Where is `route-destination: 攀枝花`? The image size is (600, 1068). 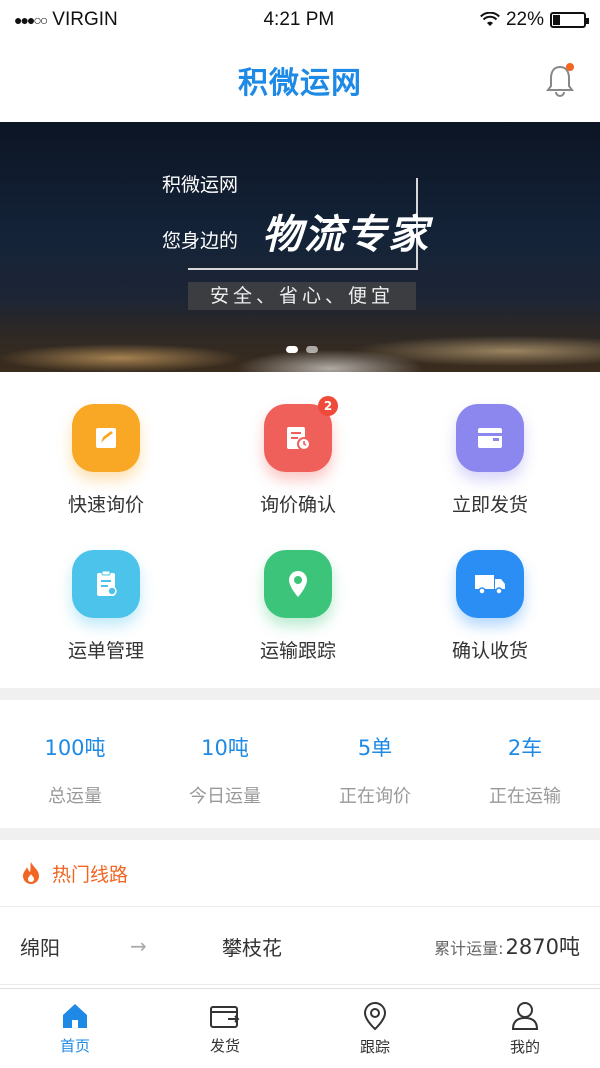
route-destination: 攀枝花 is located at coordinates (252, 947).